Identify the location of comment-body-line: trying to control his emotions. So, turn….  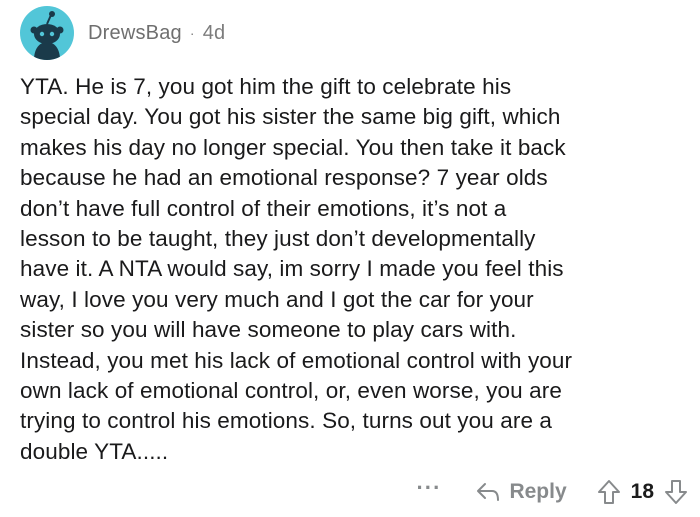
(286, 421).